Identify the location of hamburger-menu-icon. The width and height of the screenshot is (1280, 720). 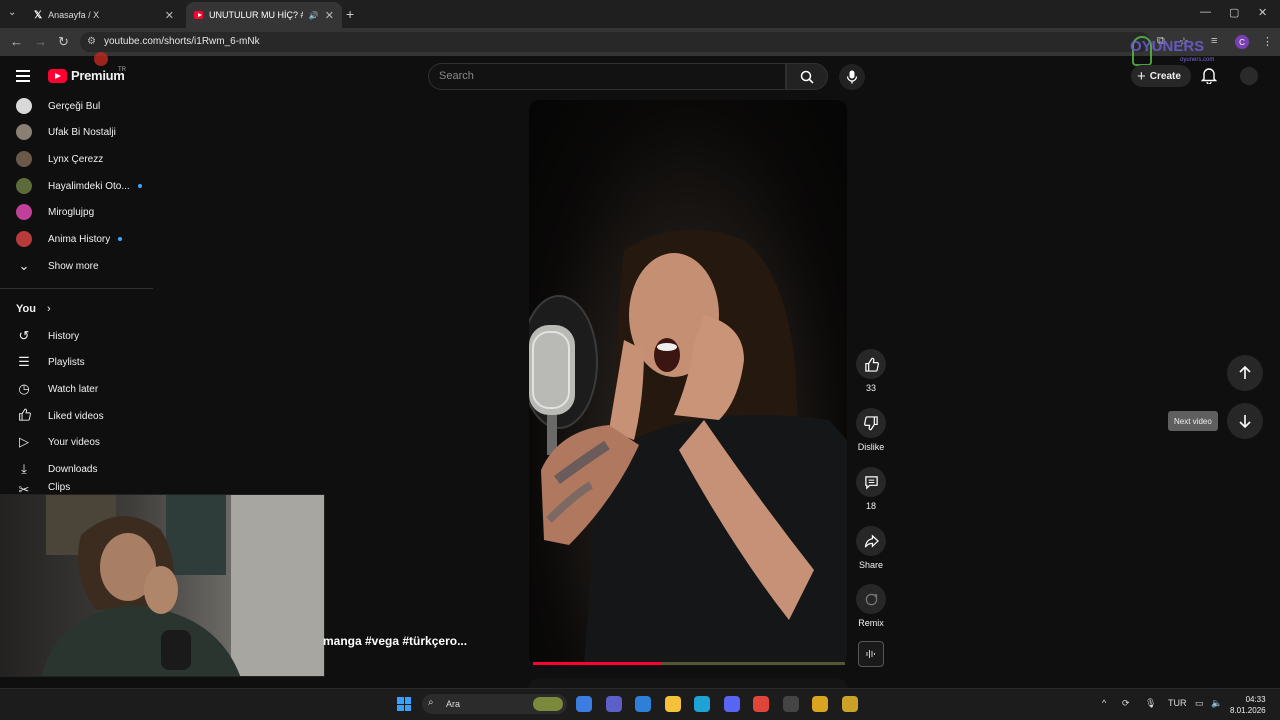
(23, 77).